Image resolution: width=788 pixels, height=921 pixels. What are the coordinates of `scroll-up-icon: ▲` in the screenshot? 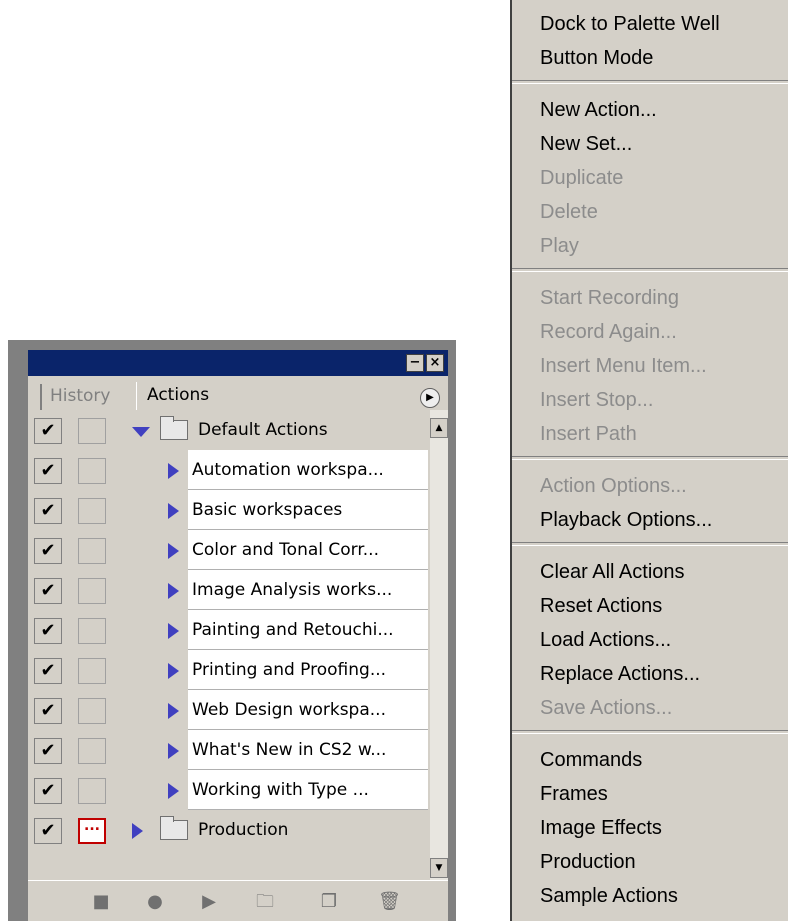 It's located at (439, 428).